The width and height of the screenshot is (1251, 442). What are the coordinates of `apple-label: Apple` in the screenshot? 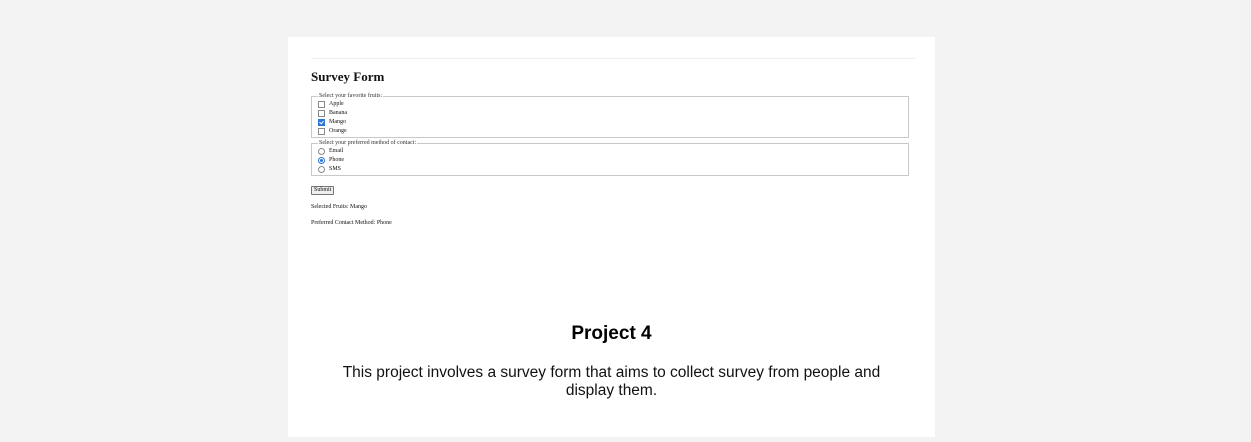 It's located at (336, 104).